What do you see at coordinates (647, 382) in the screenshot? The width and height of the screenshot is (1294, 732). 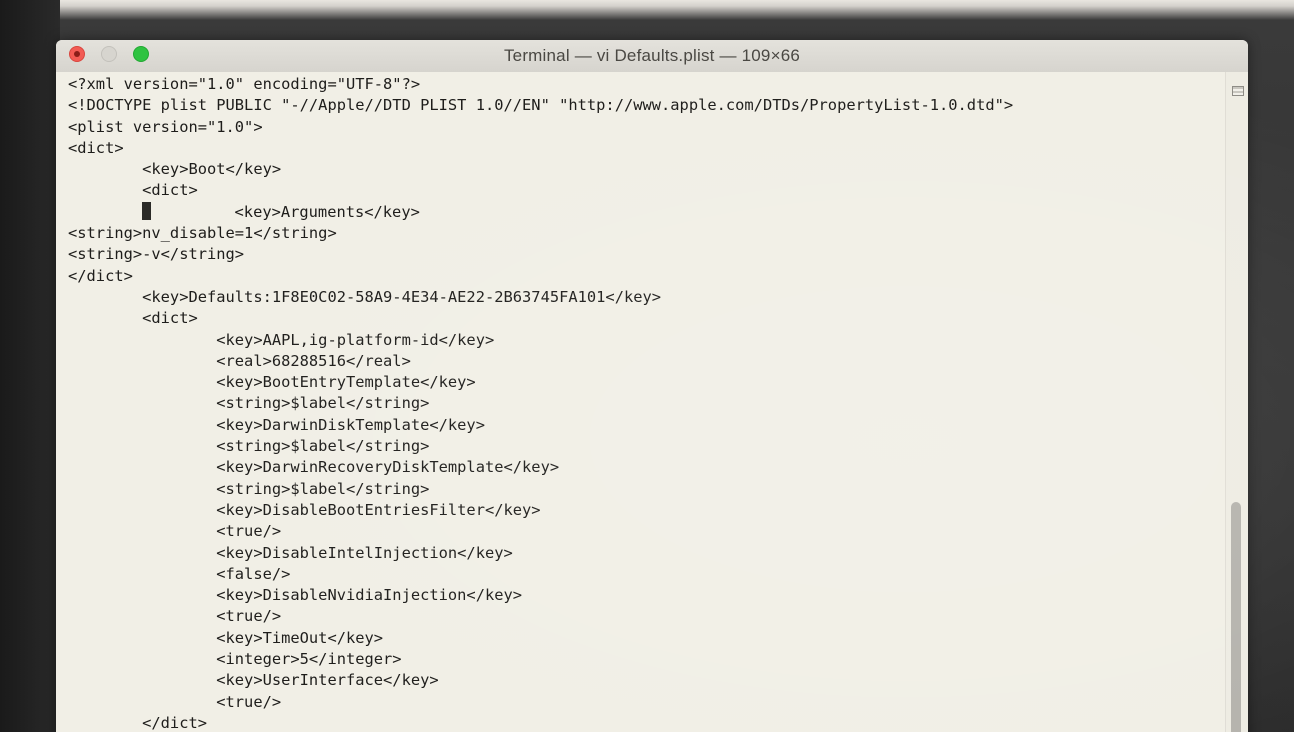 I see `editor-line: <key>BootEntryTemplate</key>` at bounding box center [647, 382].